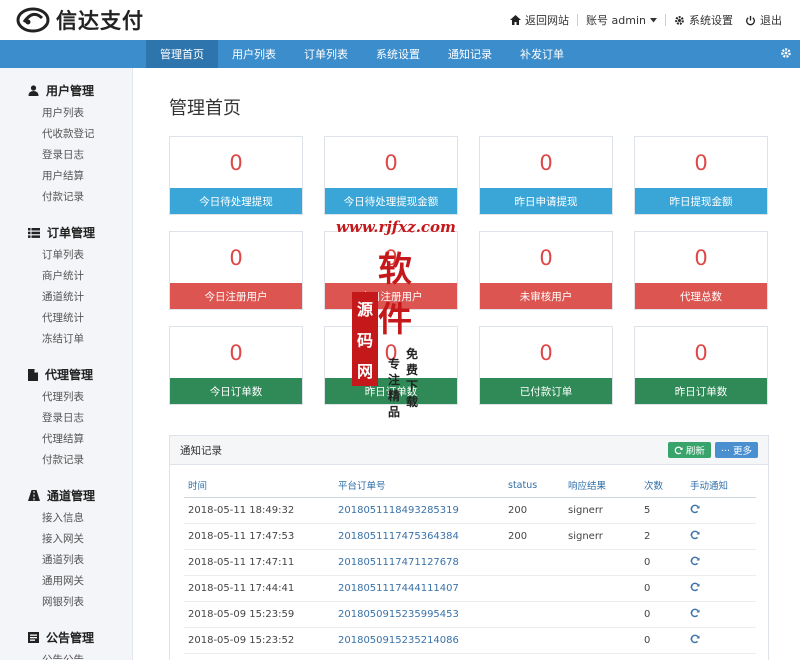  I want to click on stat-card: 0 今日注册用户, so click(236, 270).